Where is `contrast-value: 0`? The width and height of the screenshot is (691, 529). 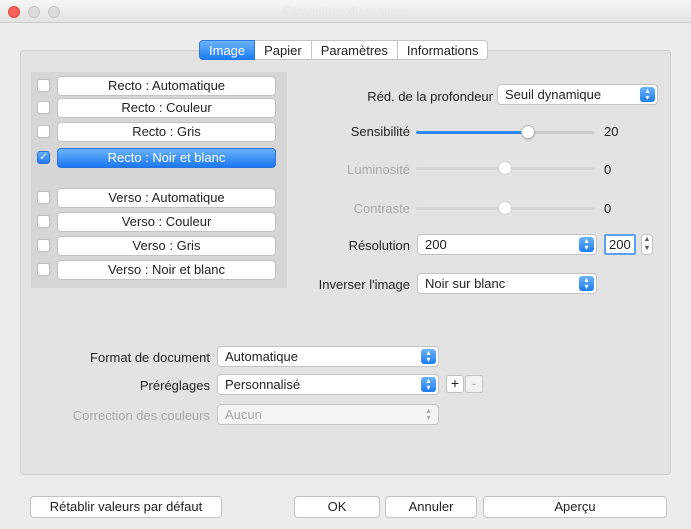 contrast-value: 0 is located at coordinates (608, 208).